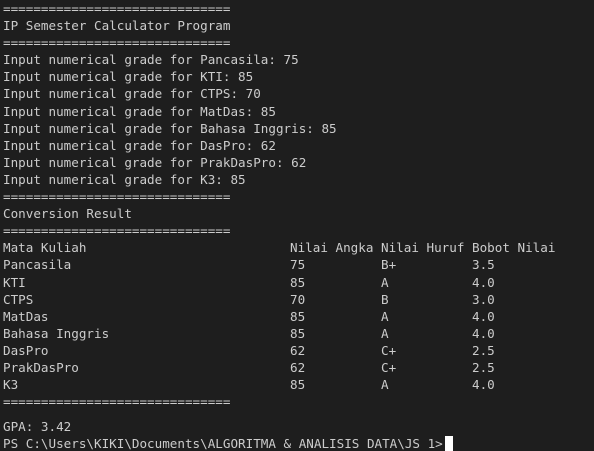 The height and width of the screenshot is (451, 594). I want to click on cell-course: Pancasila, so click(37, 265).